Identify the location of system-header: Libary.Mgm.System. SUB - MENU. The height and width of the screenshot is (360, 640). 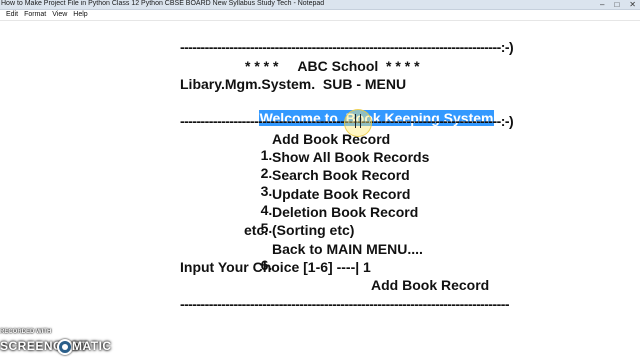
(293, 84).